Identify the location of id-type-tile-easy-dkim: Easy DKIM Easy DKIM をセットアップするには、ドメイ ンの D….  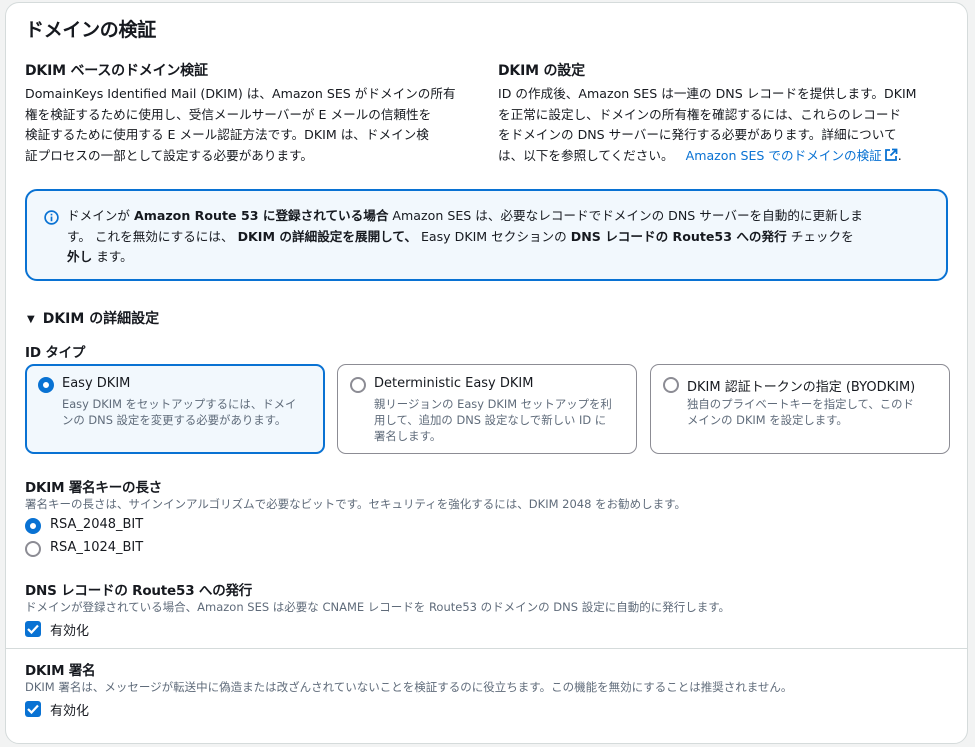
(175, 409).